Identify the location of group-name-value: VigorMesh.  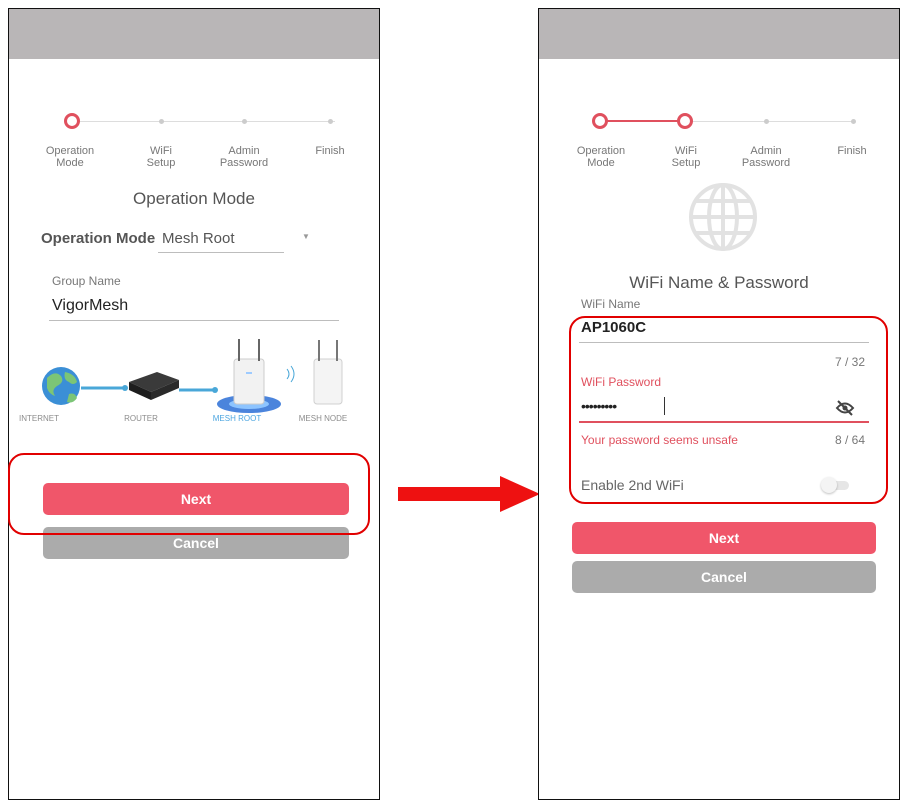
(90, 305).